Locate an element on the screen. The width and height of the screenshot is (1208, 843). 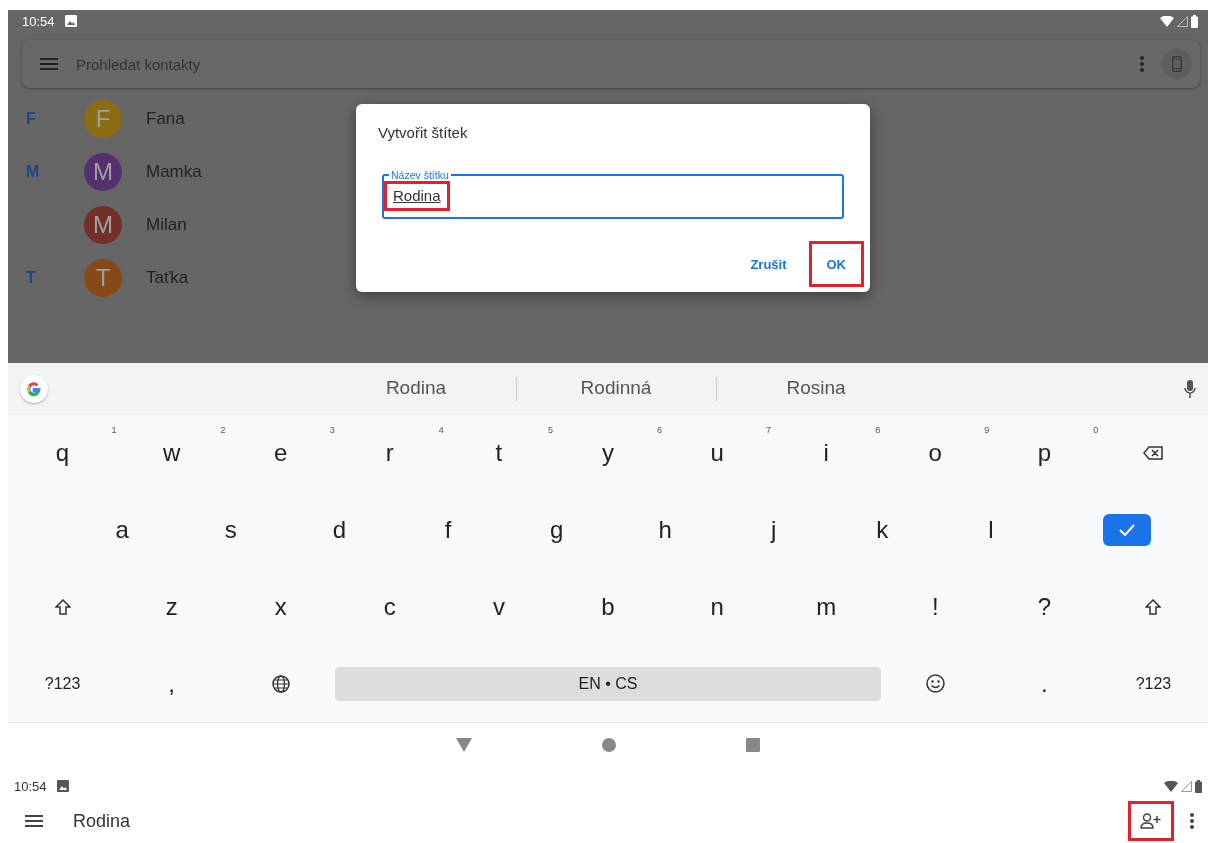
add-person-button is located at coordinates (1151, 821).